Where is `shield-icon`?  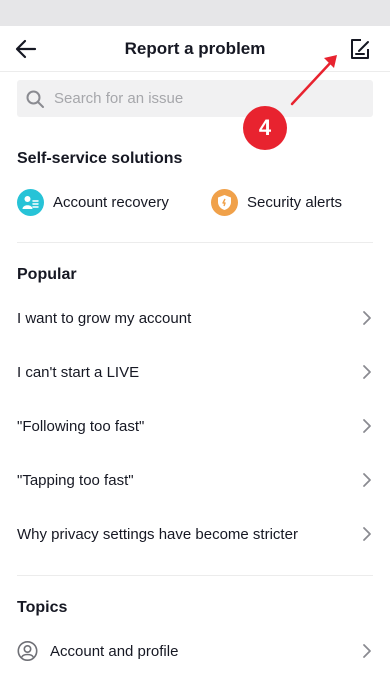 shield-icon is located at coordinates (224, 202).